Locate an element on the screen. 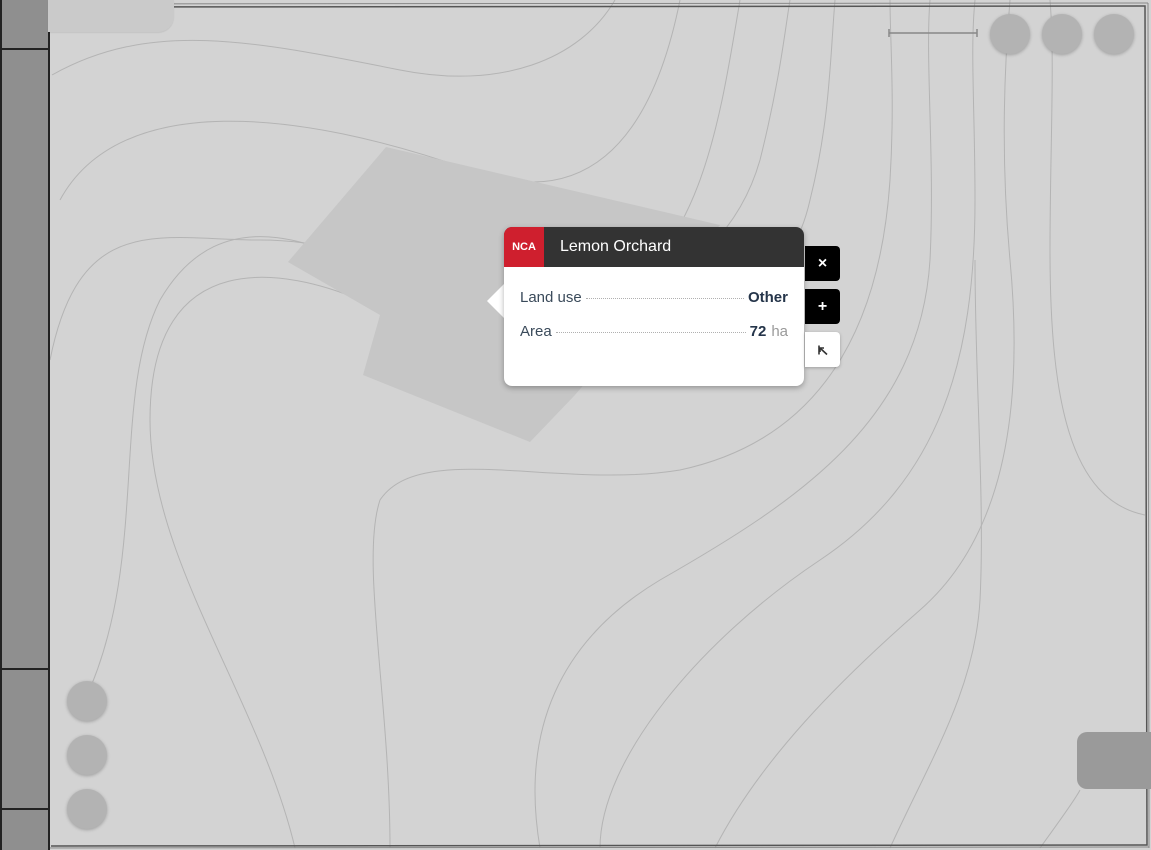 This screenshot has width=1151, height=850. popup-header: NCA Lemon Orchard is located at coordinates (654, 247).